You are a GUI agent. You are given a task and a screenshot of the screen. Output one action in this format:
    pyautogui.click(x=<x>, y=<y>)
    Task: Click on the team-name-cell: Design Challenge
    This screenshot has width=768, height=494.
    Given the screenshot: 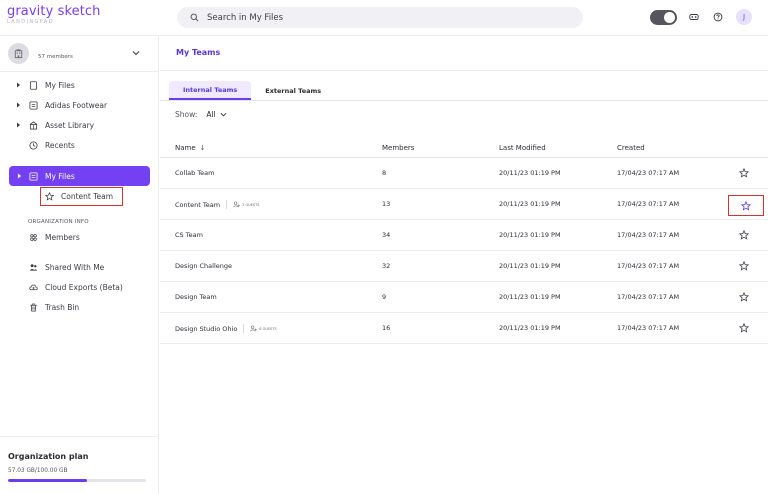 What is the action you would take?
    pyautogui.click(x=203, y=266)
    